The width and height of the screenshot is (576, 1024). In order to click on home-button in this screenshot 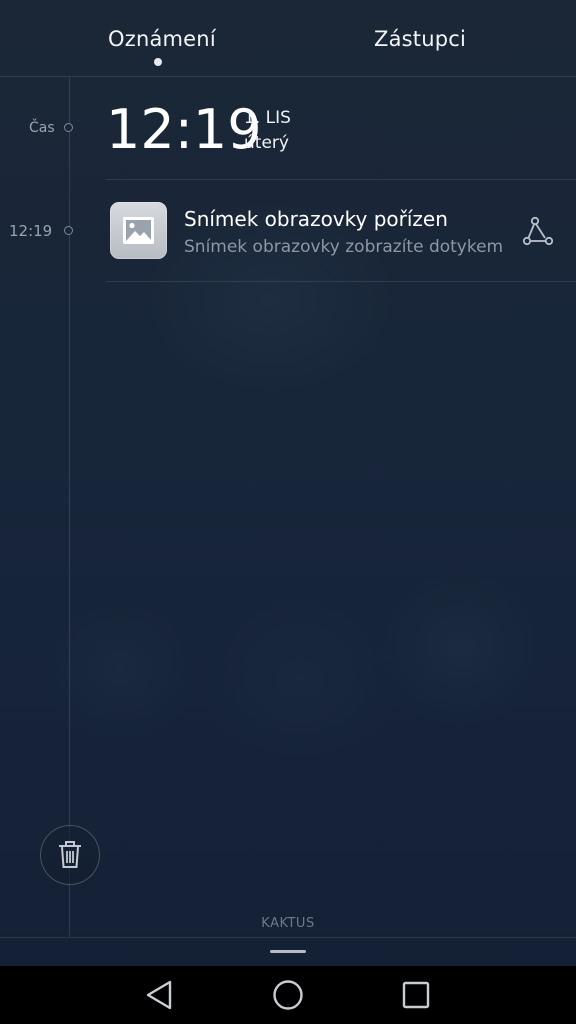, I will do `click(288, 995)`.